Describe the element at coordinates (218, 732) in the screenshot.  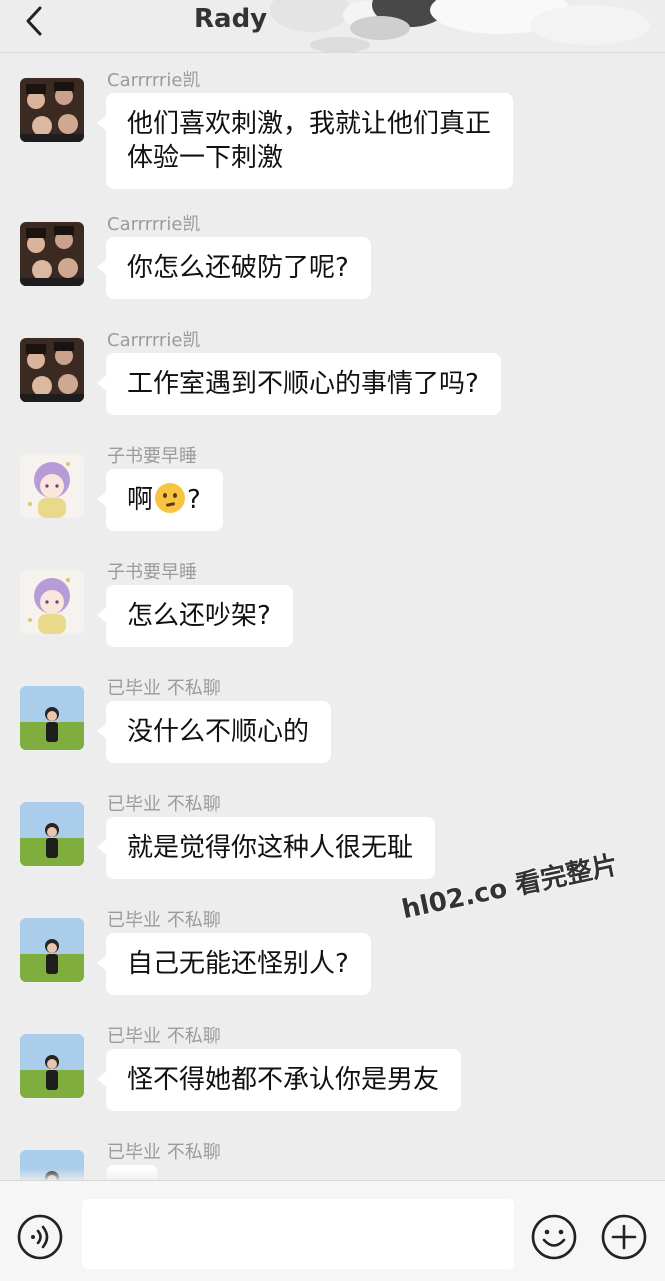
I see `message-text: 没什么不顺心的` at that location.